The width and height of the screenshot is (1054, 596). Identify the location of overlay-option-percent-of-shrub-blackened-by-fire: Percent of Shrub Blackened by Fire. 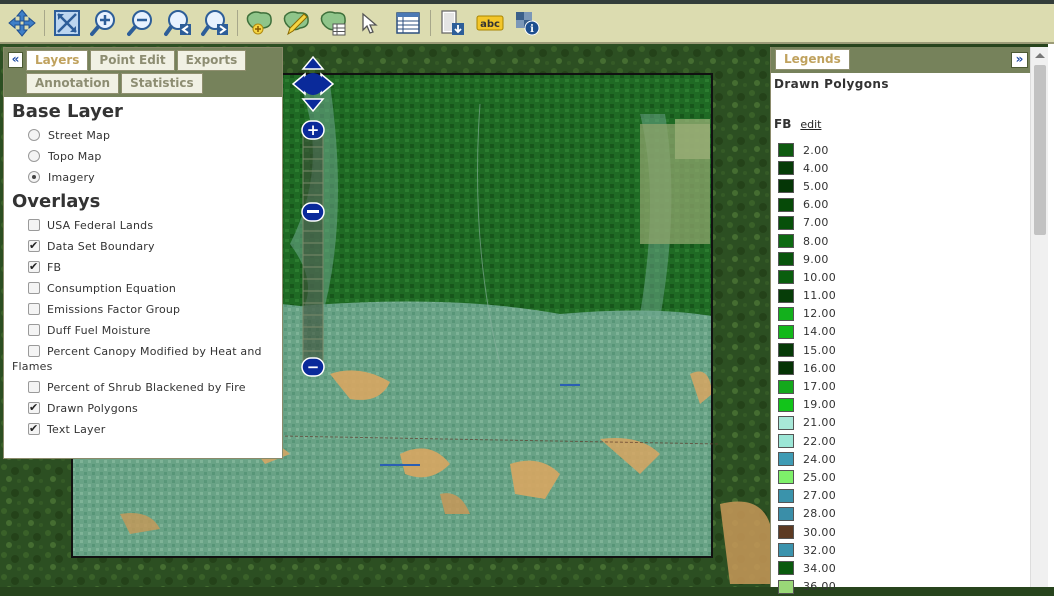
(150, 387).